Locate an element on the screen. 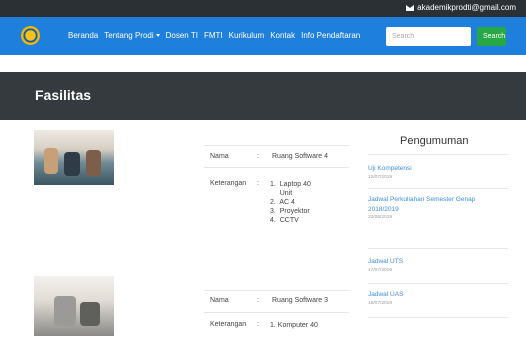 The image size is (526, 337). description-row: Keterangan : 1. Komputer 40 is located at coordinates (276, 324).